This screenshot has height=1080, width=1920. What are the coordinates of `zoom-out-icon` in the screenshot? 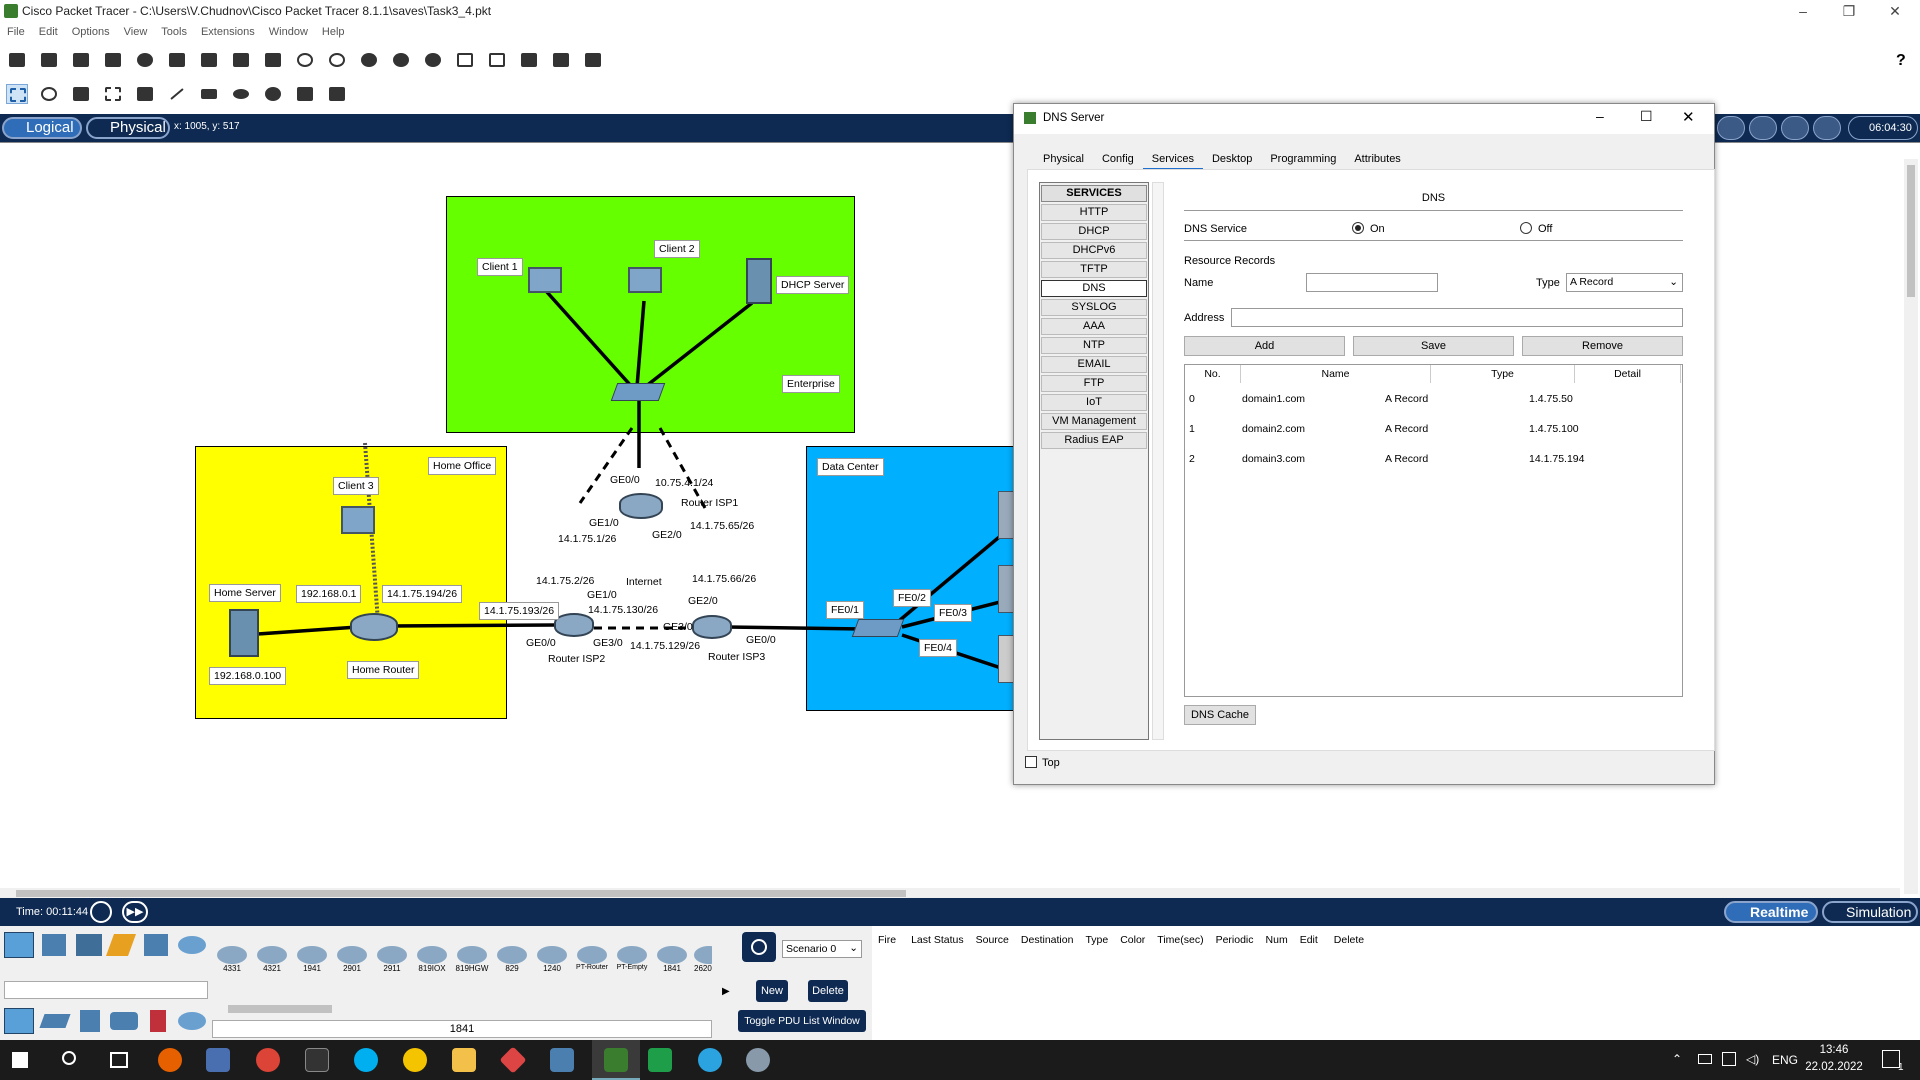 It's located at (433, 60).